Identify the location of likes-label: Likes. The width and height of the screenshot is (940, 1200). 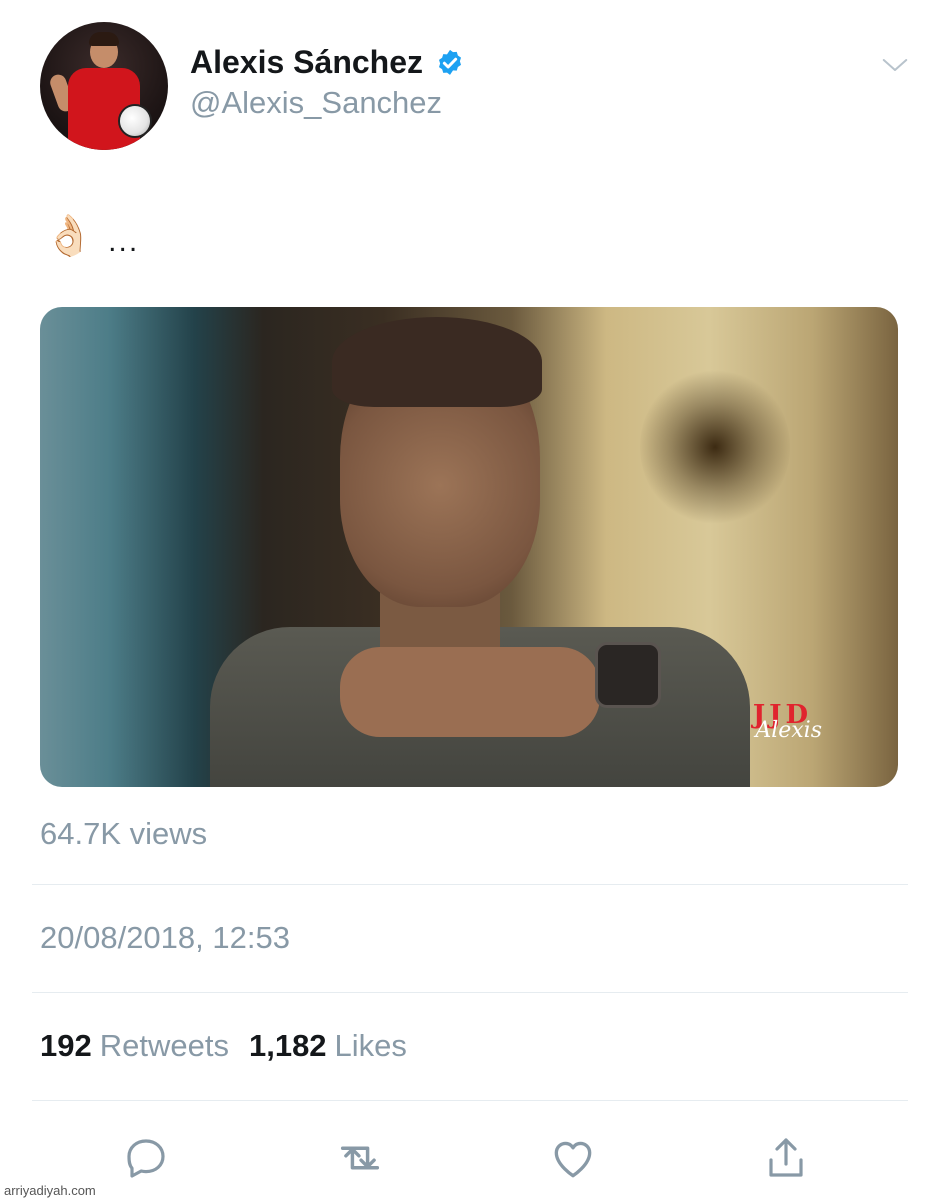
(371, 1045).